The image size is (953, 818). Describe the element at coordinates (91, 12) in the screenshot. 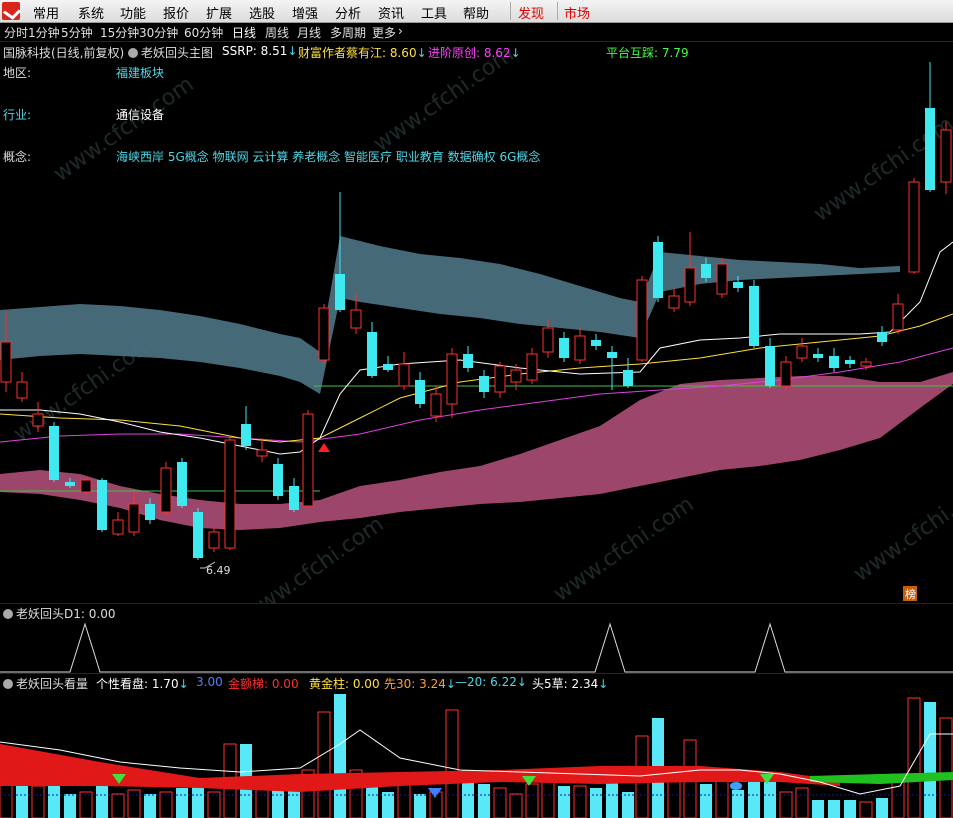

I see `menu-system: 系统` at that location.